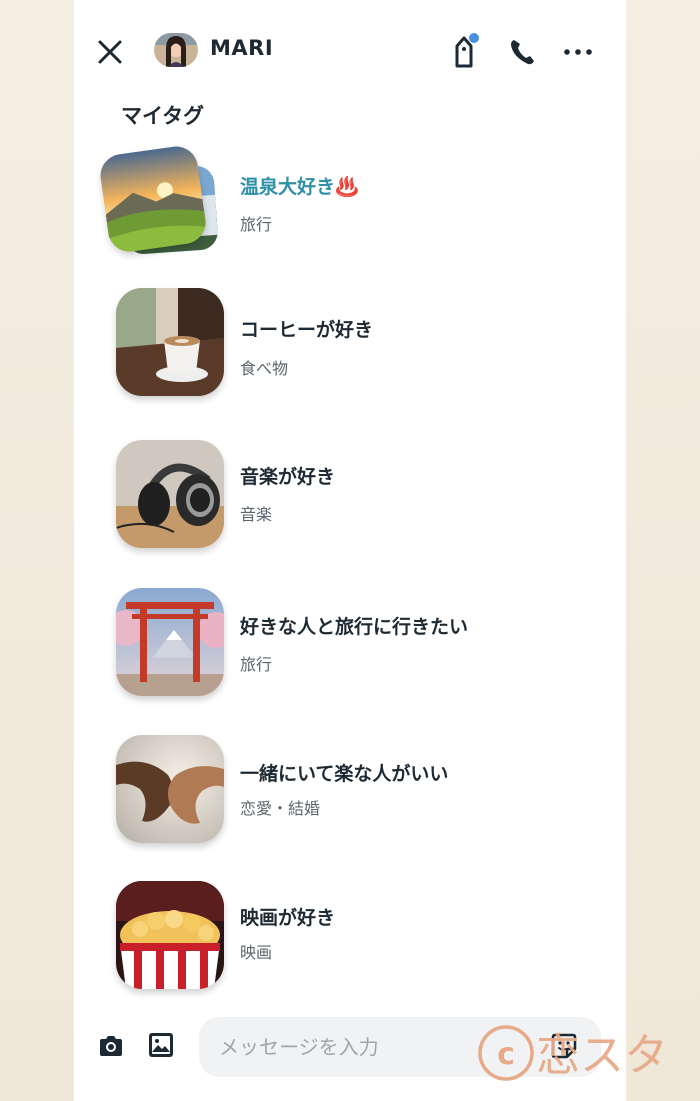 The height and width of the screenshot is (1101, 700). I want to click on tag-title: 温泉大好き♨️, so click(299, 187).